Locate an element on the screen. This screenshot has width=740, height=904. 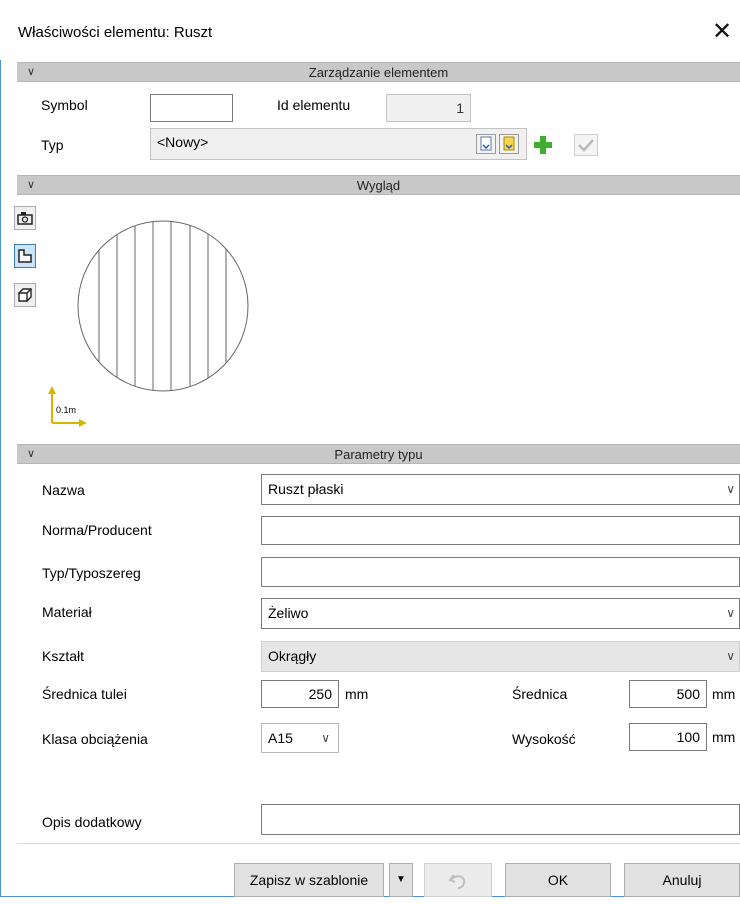
section-params-title: Parametry typu is located at coordinates (378, 454).